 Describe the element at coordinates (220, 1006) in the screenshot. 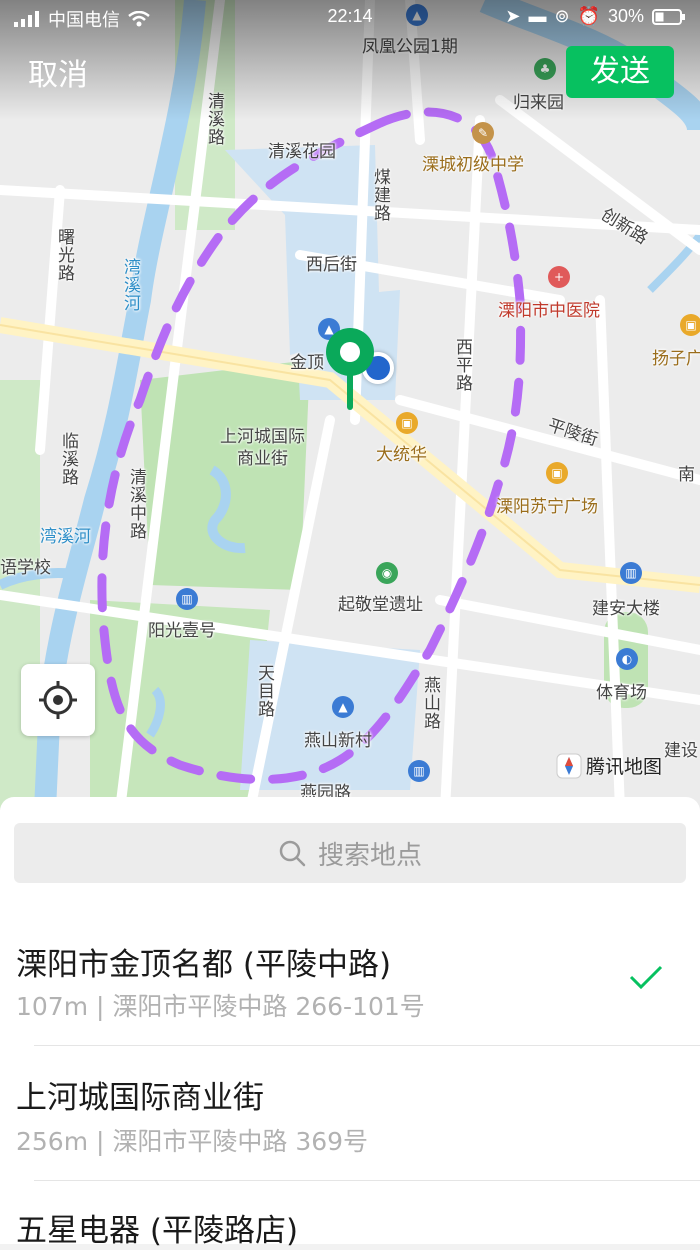

I see `result-address: 107m | 溧阳市平陵中路 266-101号` at that location.